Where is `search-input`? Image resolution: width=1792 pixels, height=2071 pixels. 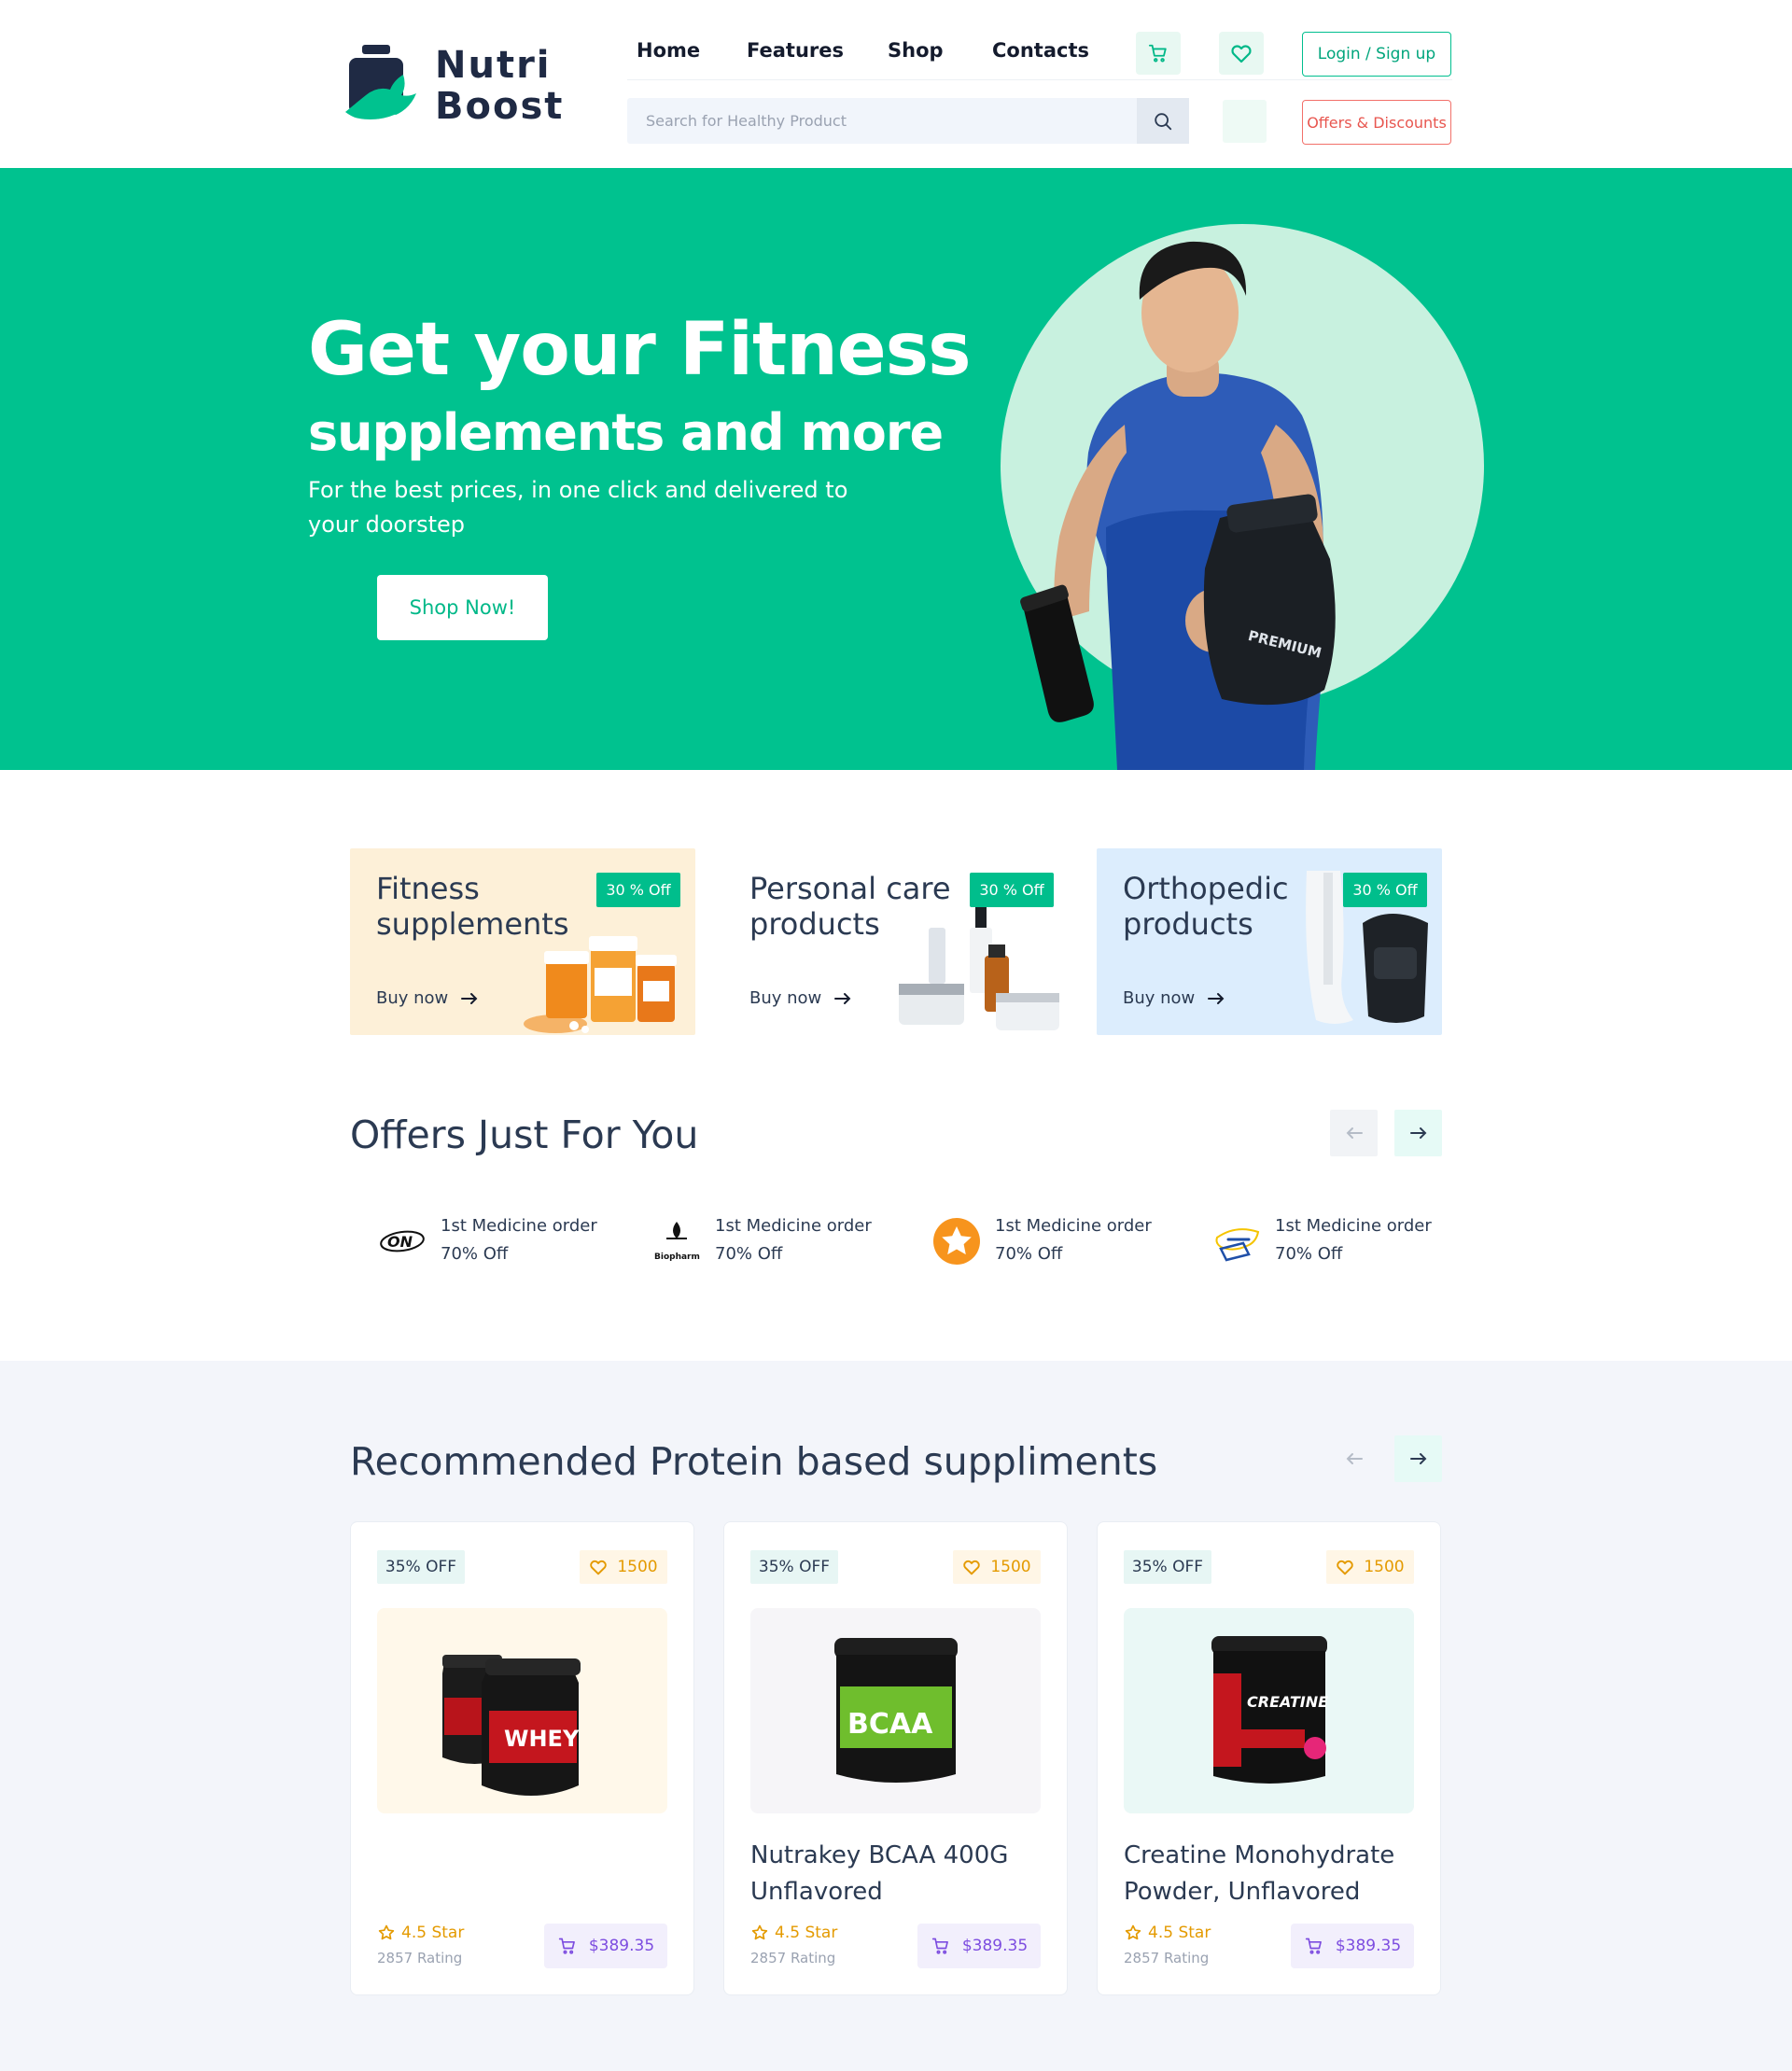
search-input is located at coordinates (881, 121).